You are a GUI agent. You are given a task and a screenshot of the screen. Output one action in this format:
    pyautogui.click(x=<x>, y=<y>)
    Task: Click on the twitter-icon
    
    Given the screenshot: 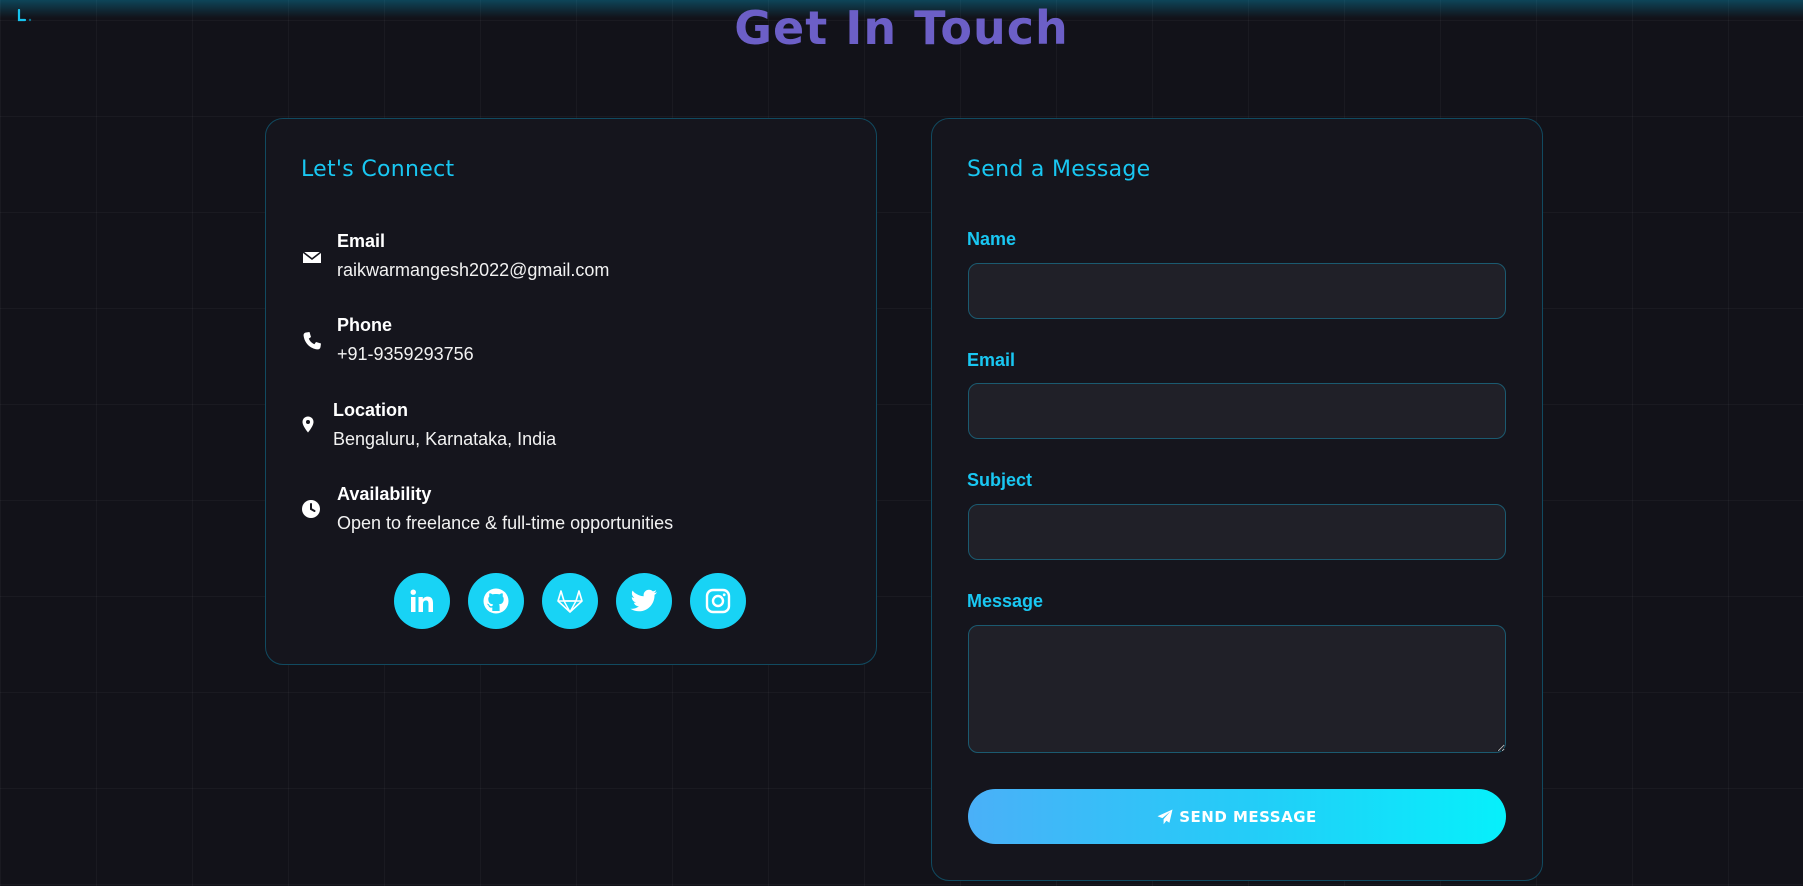 What is the action you would take?
    pyautogui.click(x=643, y=600)
    